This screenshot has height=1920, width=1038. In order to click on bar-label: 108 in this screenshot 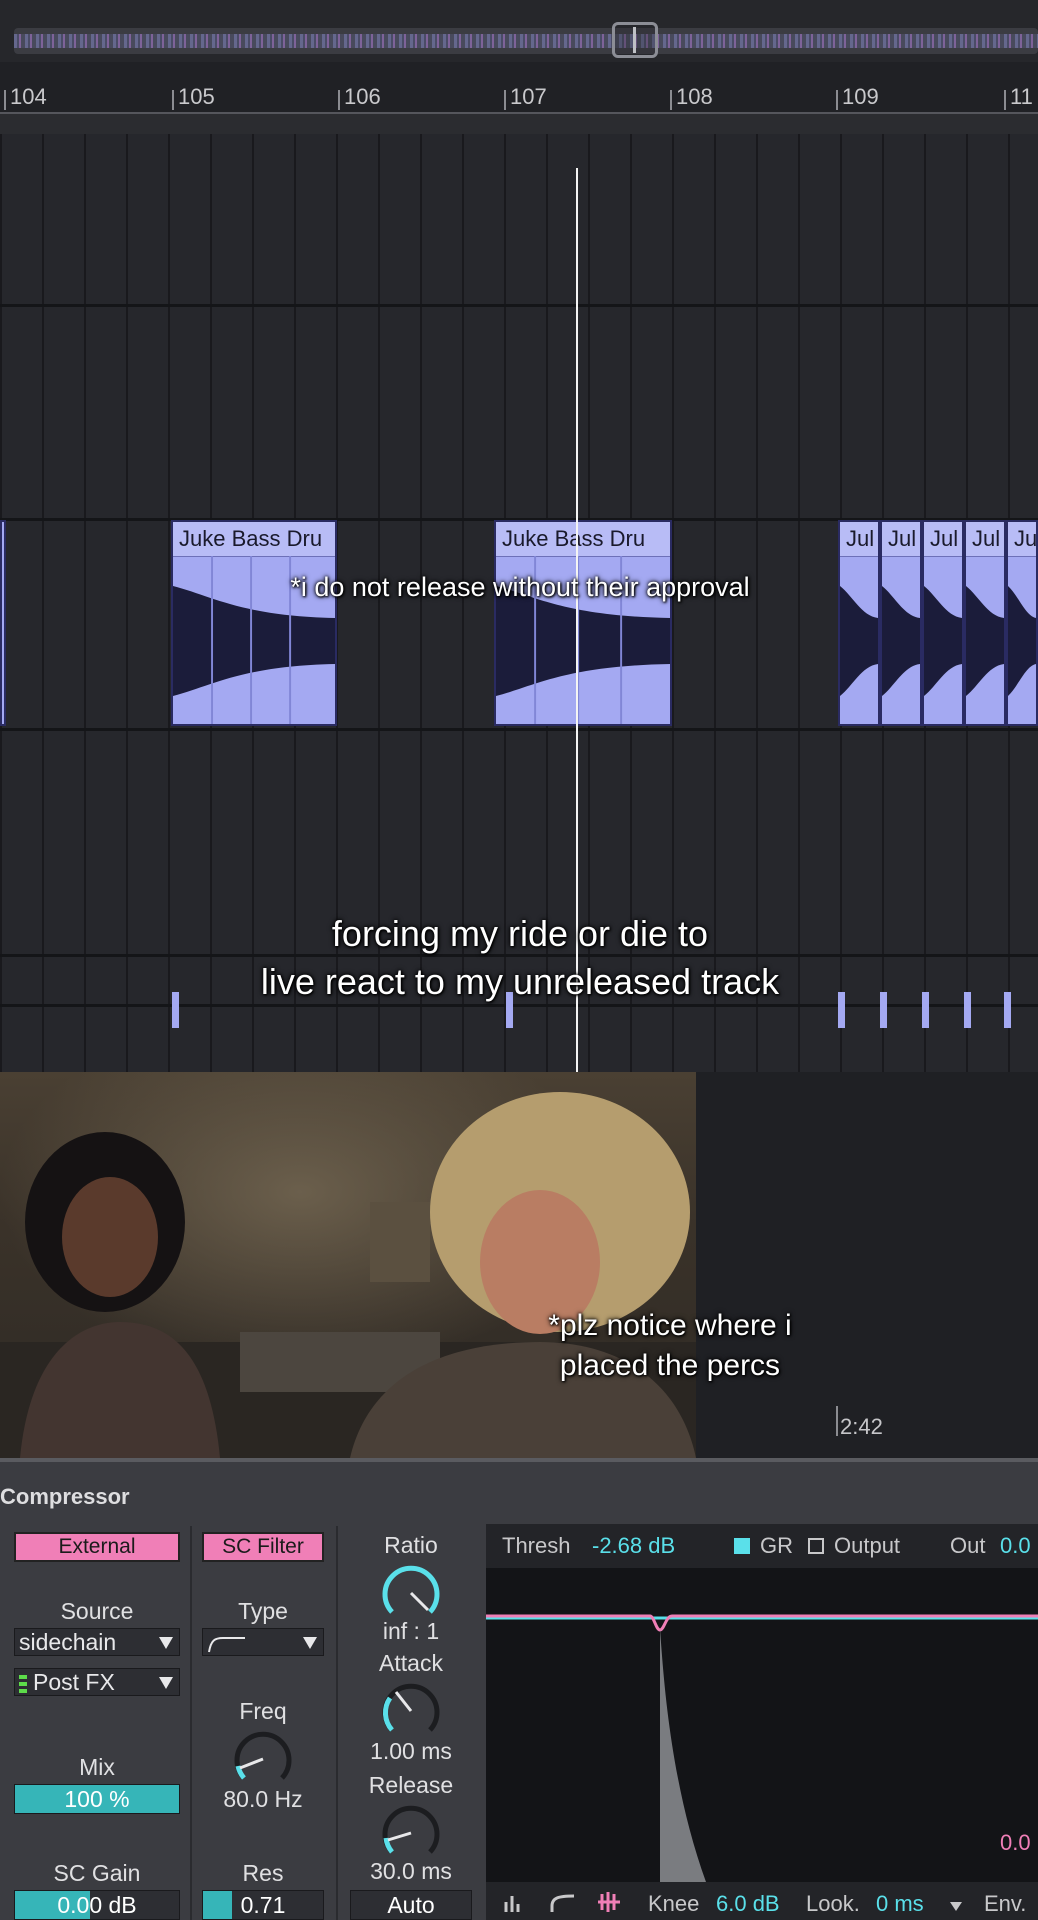, I will do `click(691, 97)`.